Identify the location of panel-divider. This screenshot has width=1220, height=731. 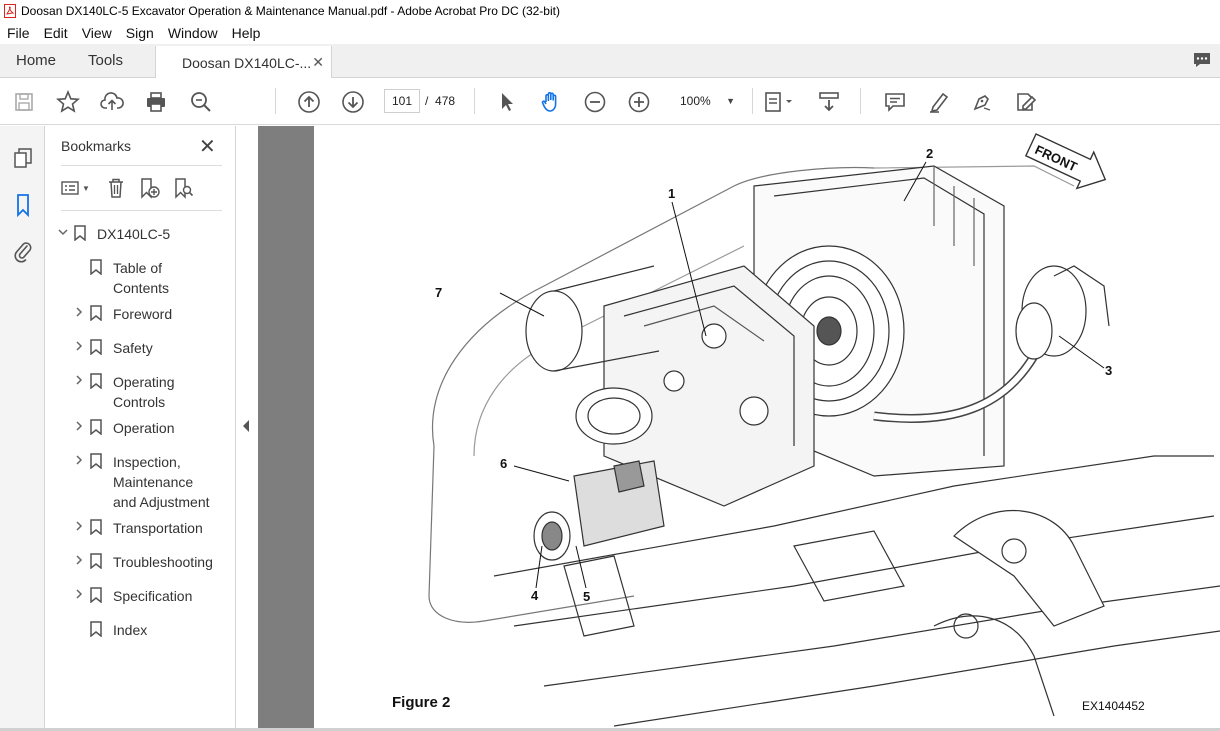
(141, 165).